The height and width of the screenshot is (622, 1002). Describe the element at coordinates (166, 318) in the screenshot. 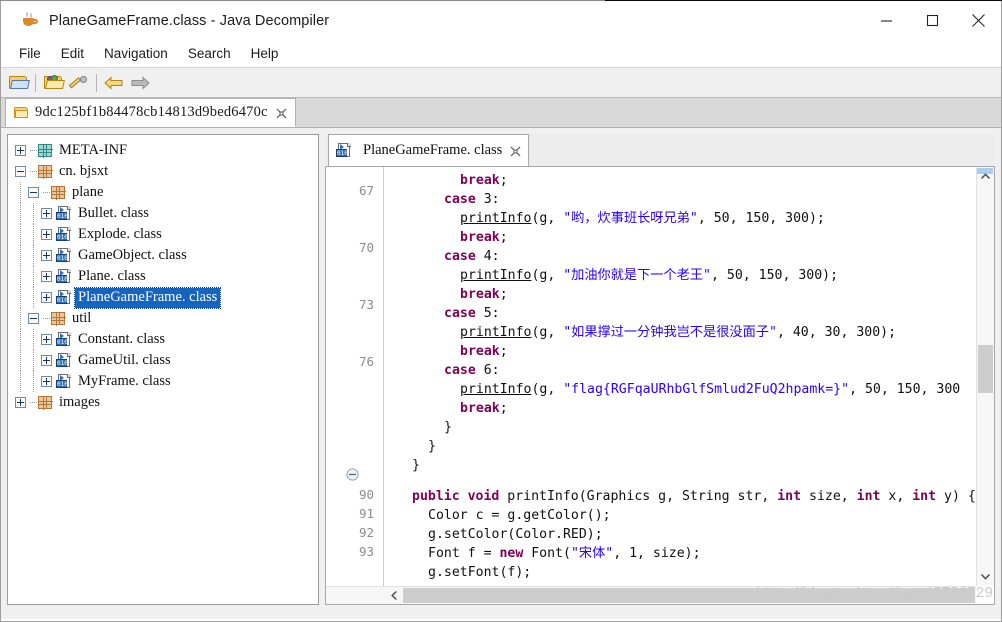

I see `tree-node-util: util` at that location.